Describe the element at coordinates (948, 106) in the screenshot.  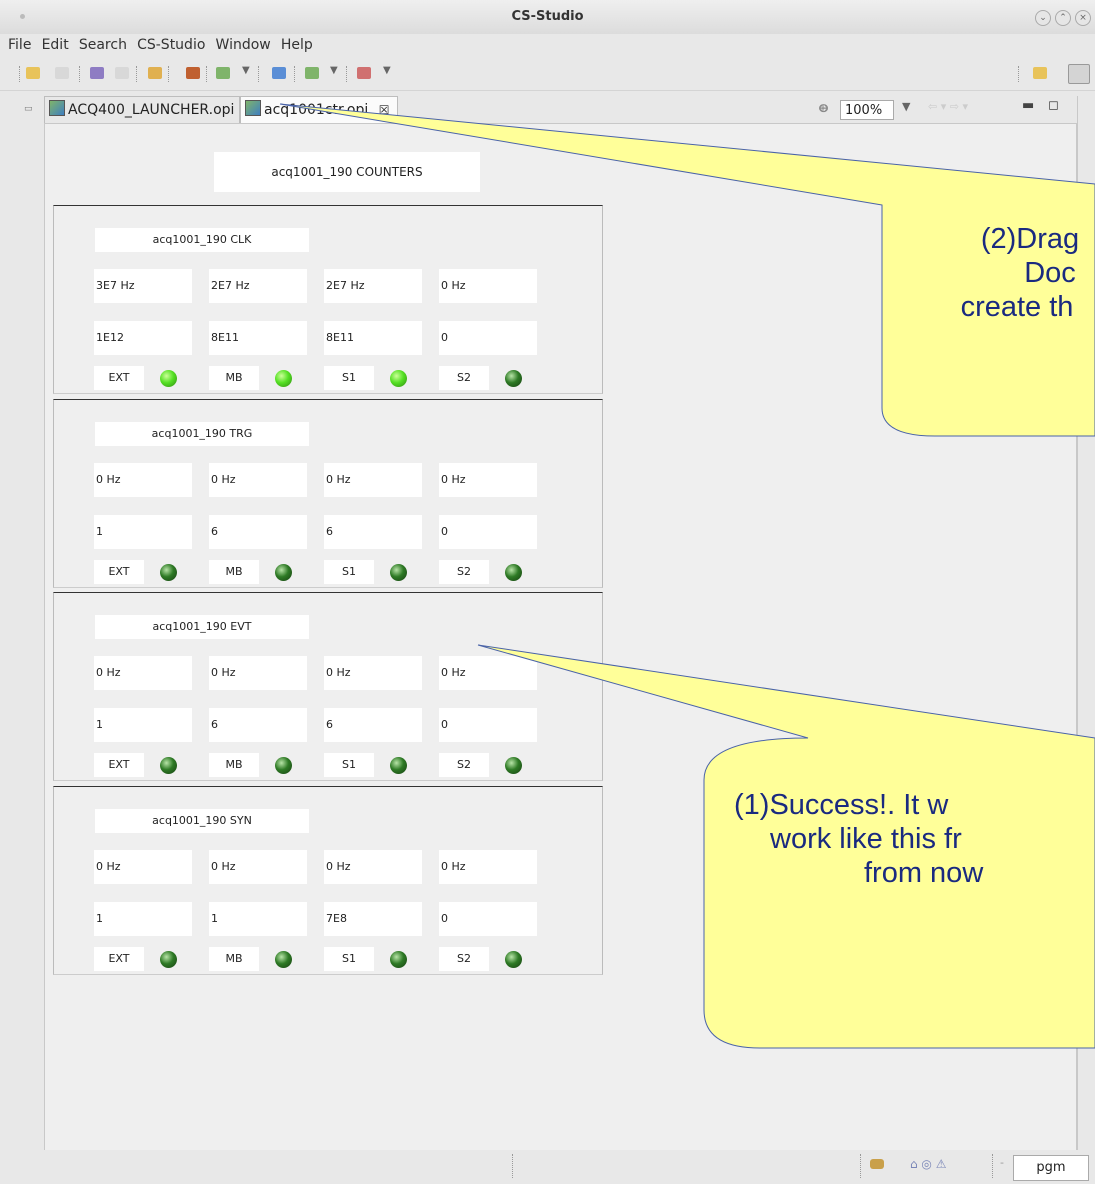
I see `undo-icon: ⇦ ▾ ⇨ ▾` at that location.